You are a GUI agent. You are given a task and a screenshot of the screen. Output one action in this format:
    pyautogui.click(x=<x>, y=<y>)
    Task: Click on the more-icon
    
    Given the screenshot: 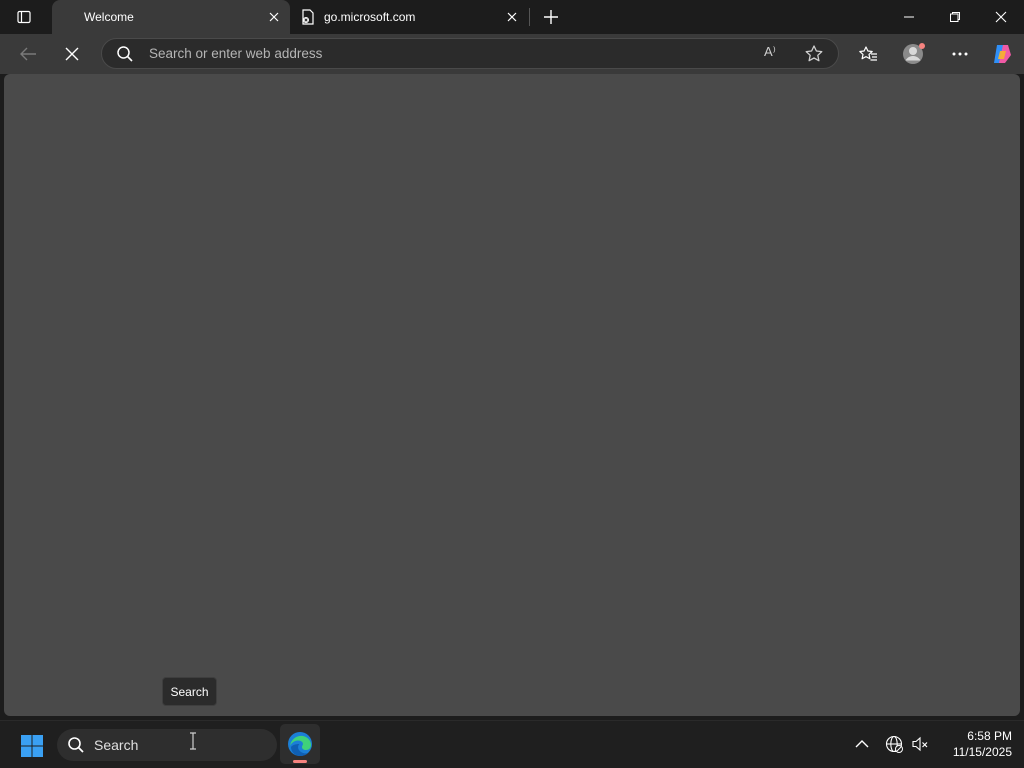 What is the action you would take?
    pyautogui.click(x=960, y=54)
    